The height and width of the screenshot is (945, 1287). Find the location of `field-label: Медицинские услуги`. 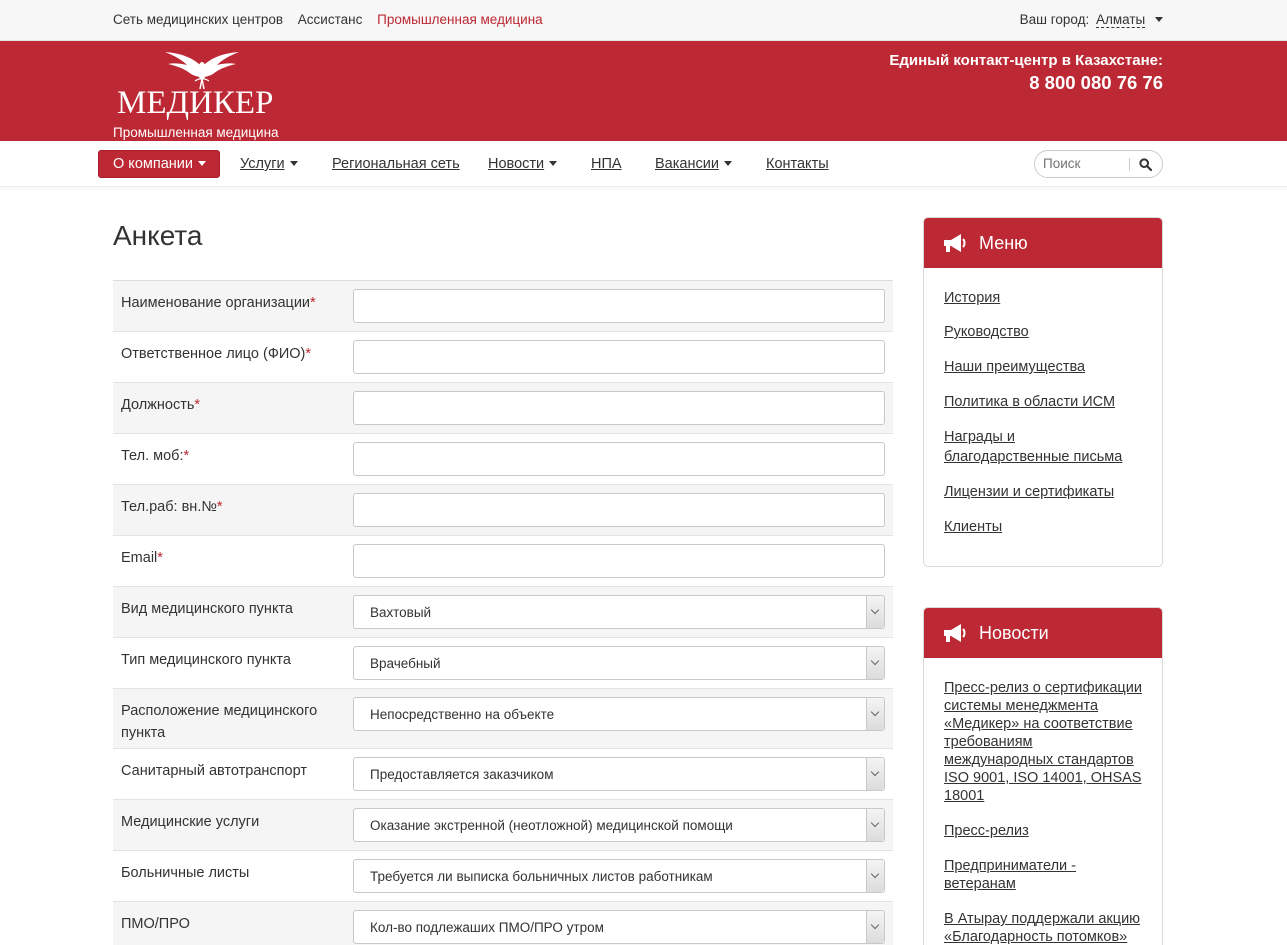

field-label: Медицинские услуги is located at coordinates (190, 822).